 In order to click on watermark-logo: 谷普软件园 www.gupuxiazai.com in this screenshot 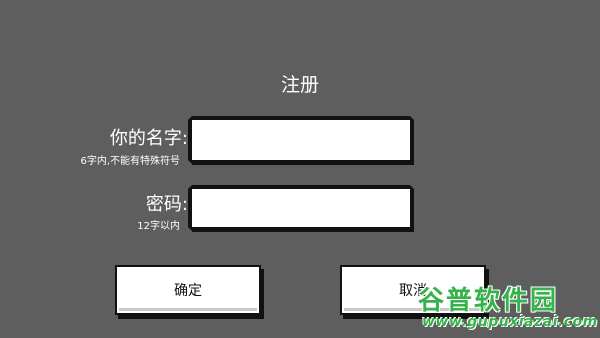, I will do `click(507, 308)`.